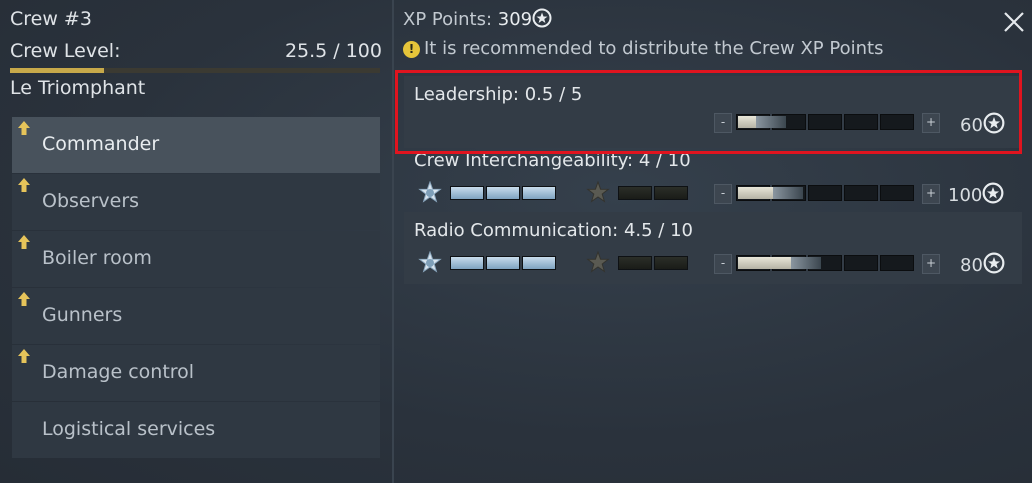  What do you see at coordinates (196, 373) in the screenshot?
I see `menu-item-damage-control: Damage control` at bounding box center [196, 373].